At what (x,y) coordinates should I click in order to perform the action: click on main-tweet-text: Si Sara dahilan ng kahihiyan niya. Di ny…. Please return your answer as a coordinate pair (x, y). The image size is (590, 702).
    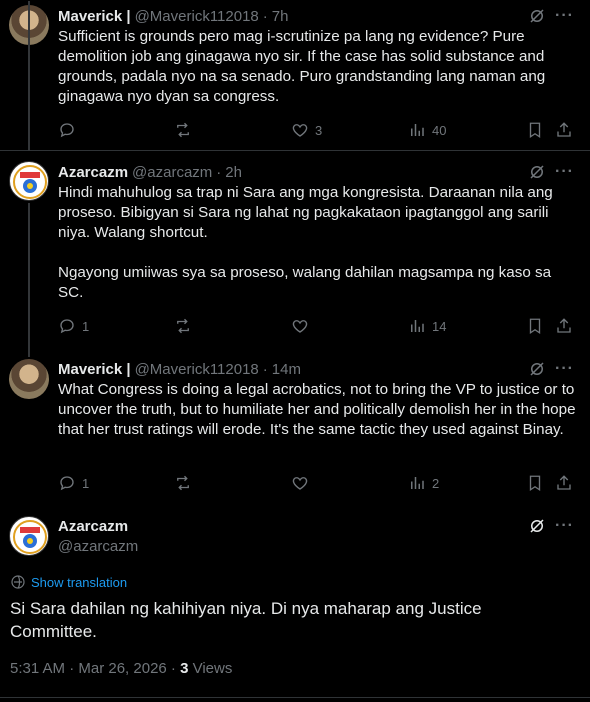
    Looking at the image, I should click on (246, 620).